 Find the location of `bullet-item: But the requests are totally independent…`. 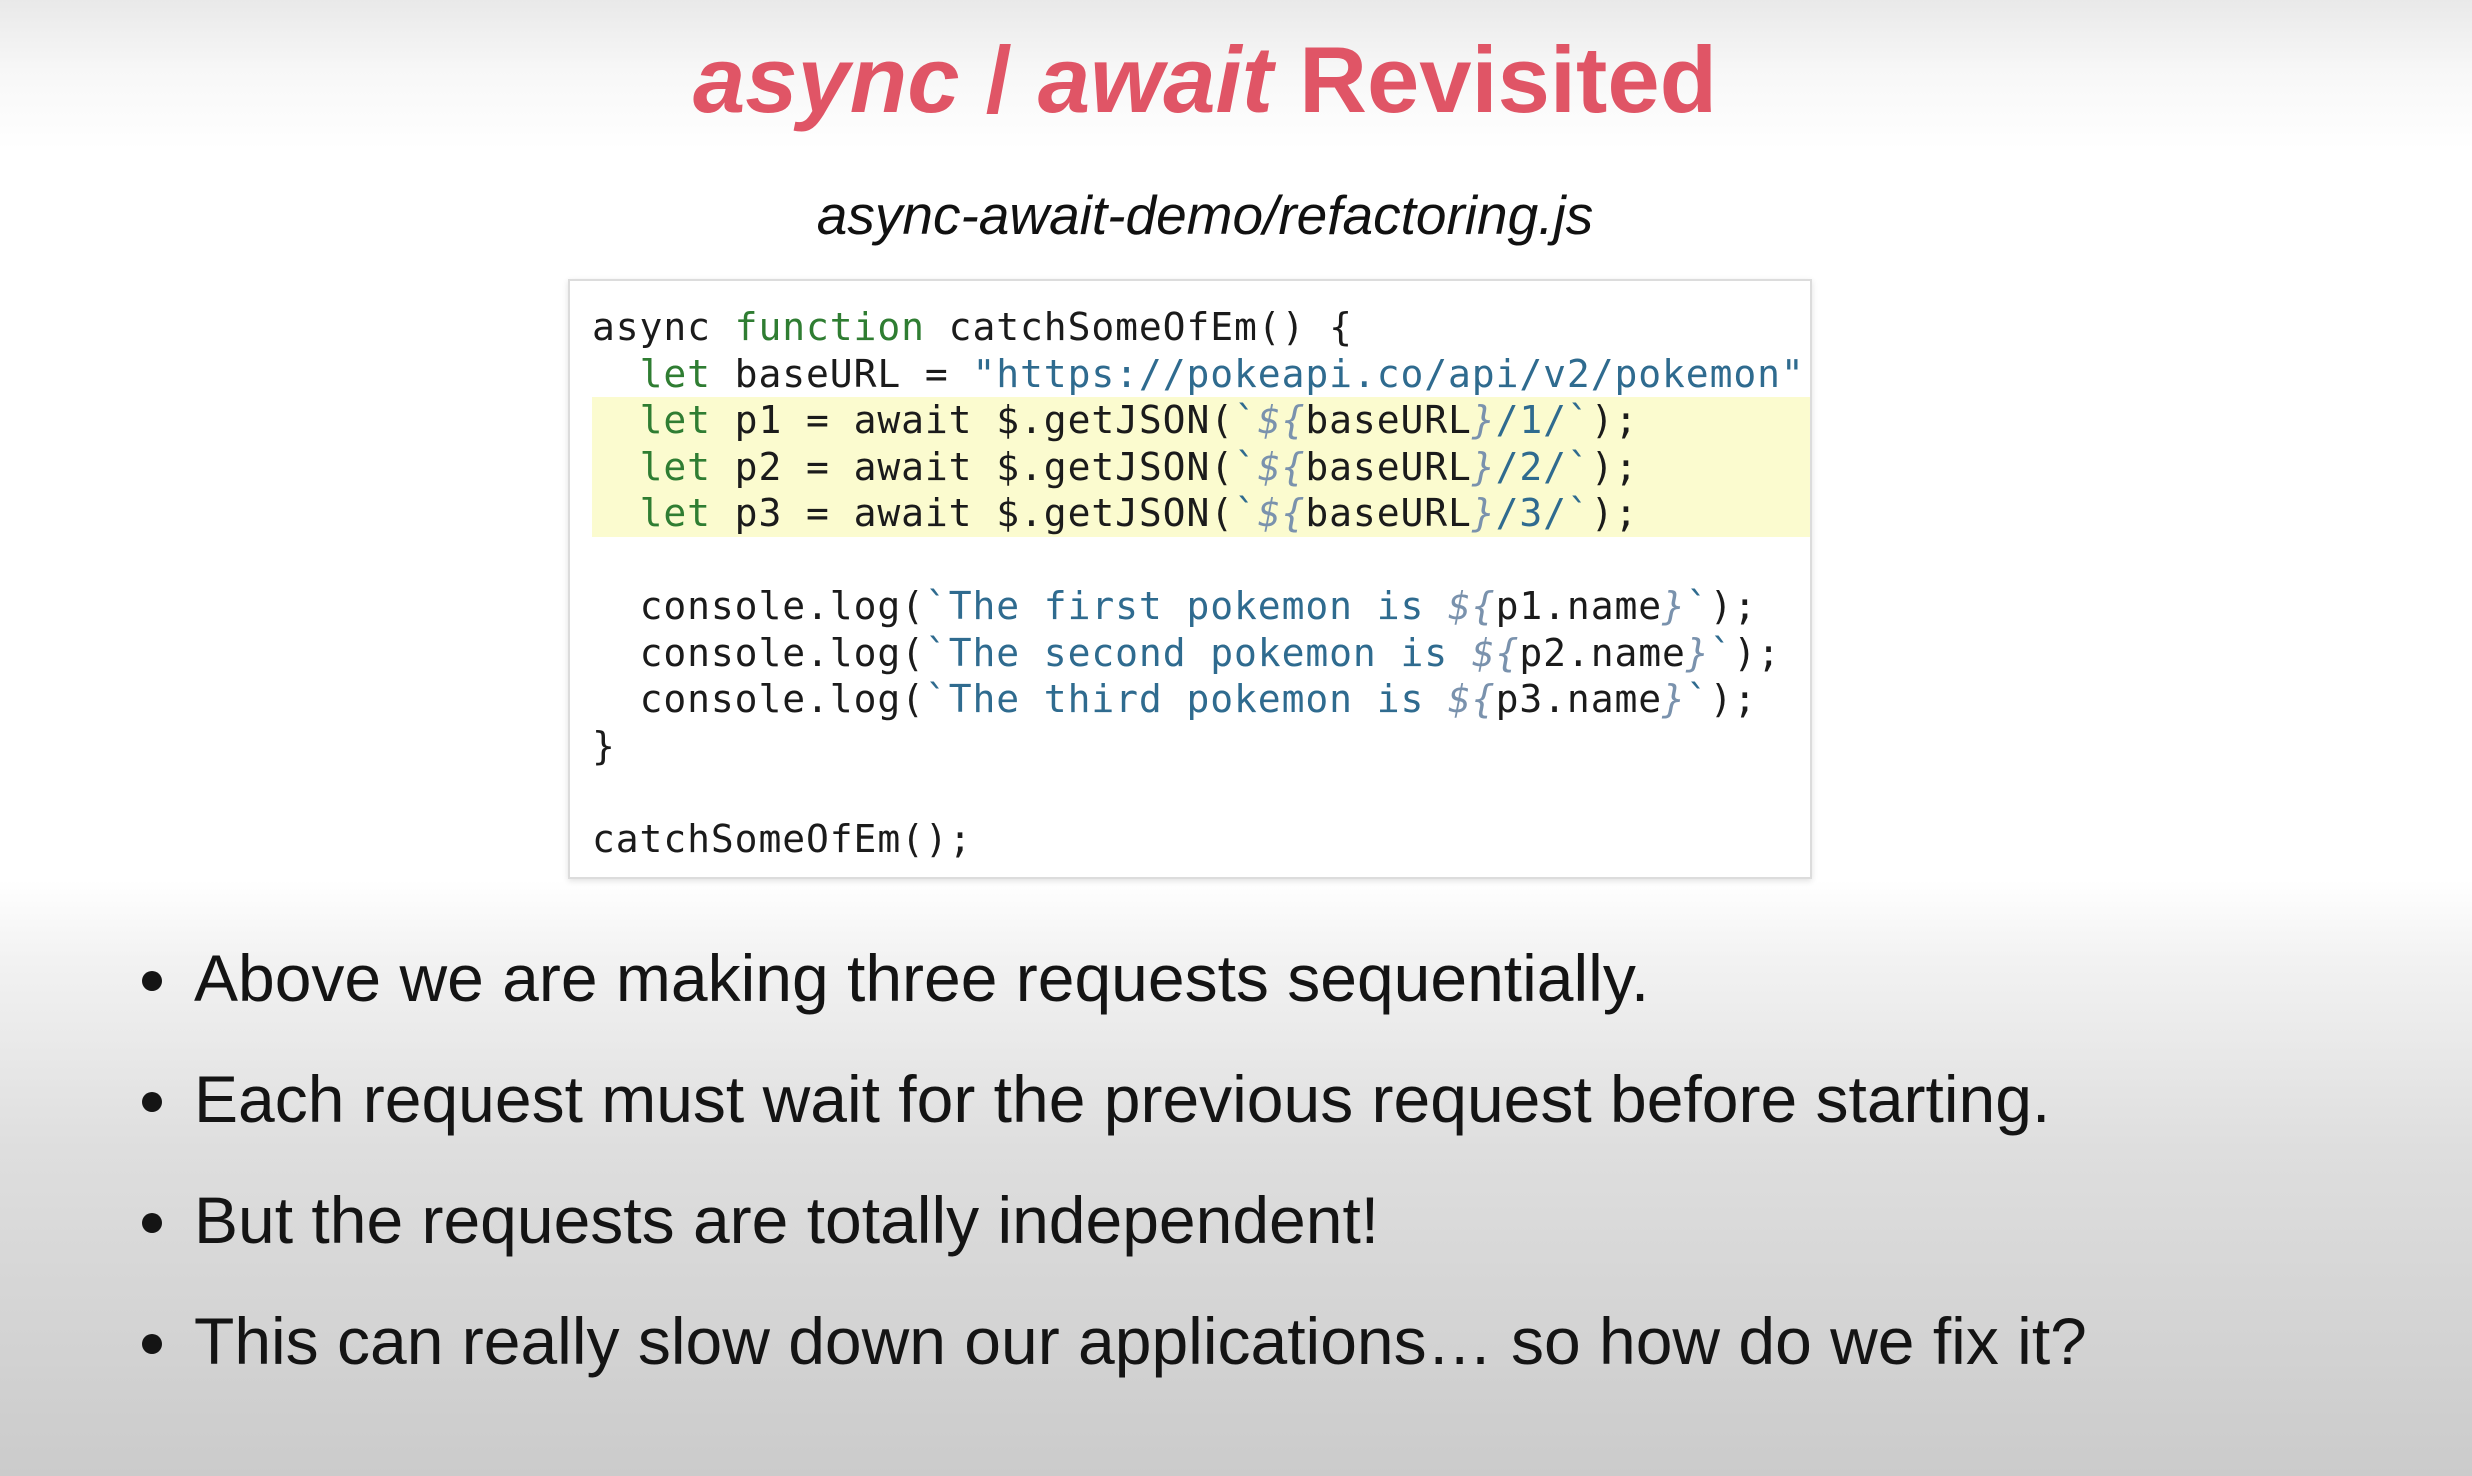

bullet-item: But the requests are totally independent… is located at coordinates (1280, 1220).